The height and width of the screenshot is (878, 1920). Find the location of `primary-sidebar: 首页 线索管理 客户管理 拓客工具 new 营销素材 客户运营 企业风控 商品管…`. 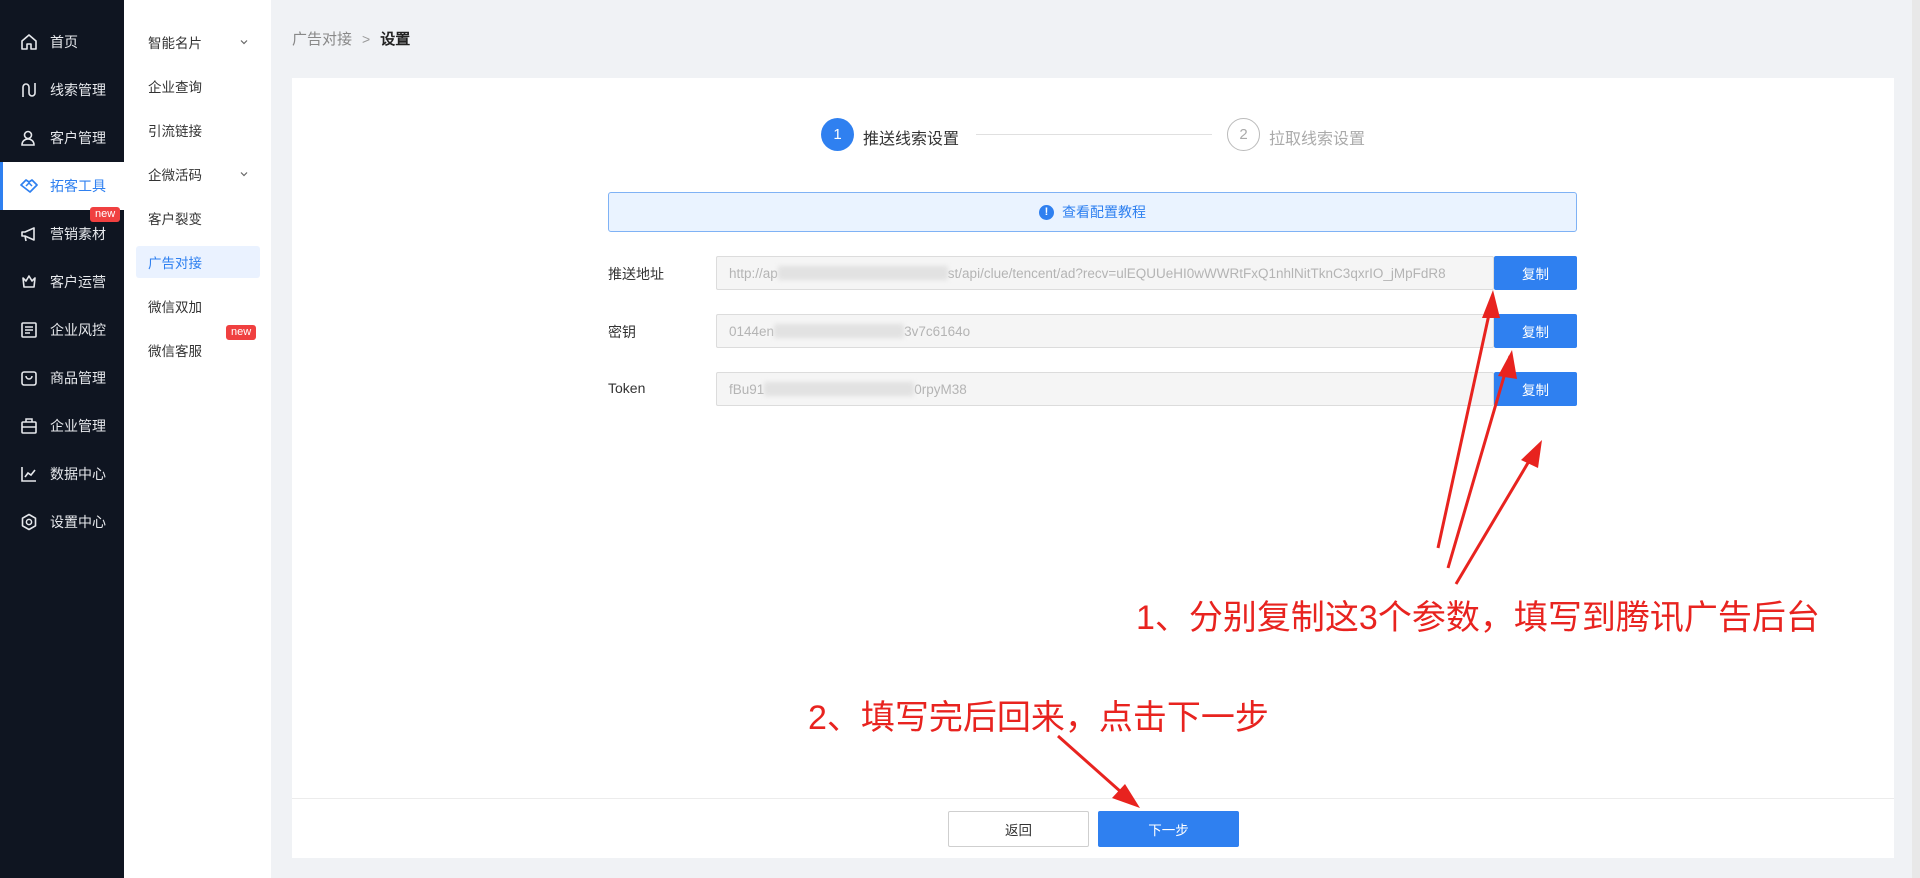

primary-sidebar: 首页 线索管理 客户管理 拓客工具 new 营销素材 客户运营 企业风控 商品管… is located at coordinates (62, 439).